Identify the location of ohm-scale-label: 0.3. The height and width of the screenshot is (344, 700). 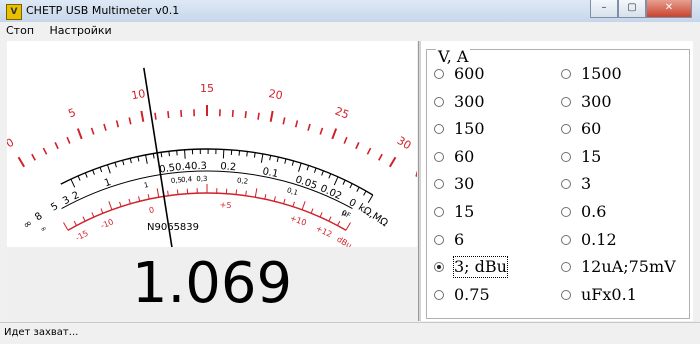
(199, 166).